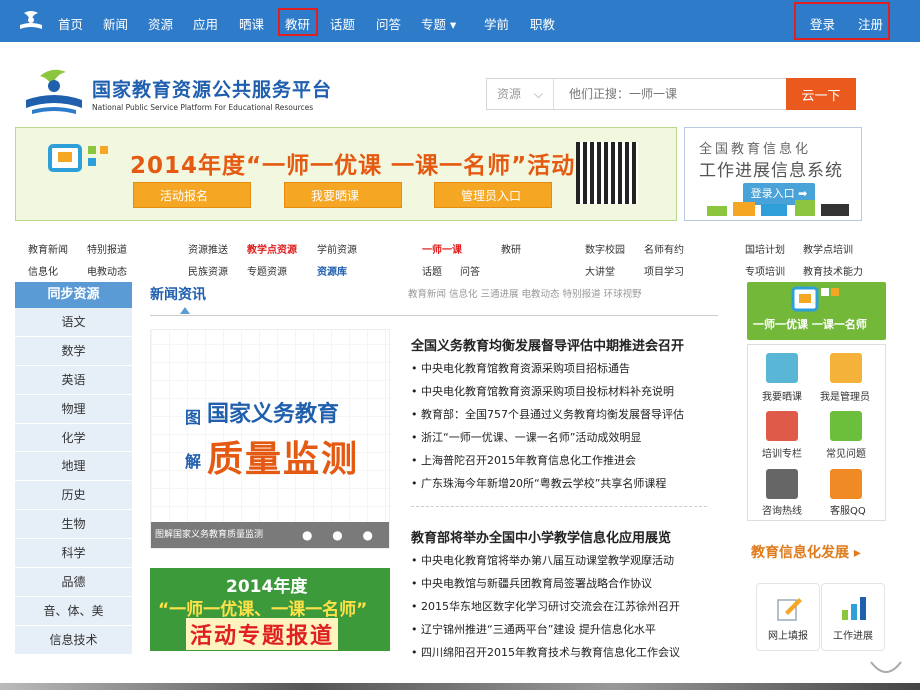  I want to click on link-ethnic-res: 民族资源, so click(208, 270).